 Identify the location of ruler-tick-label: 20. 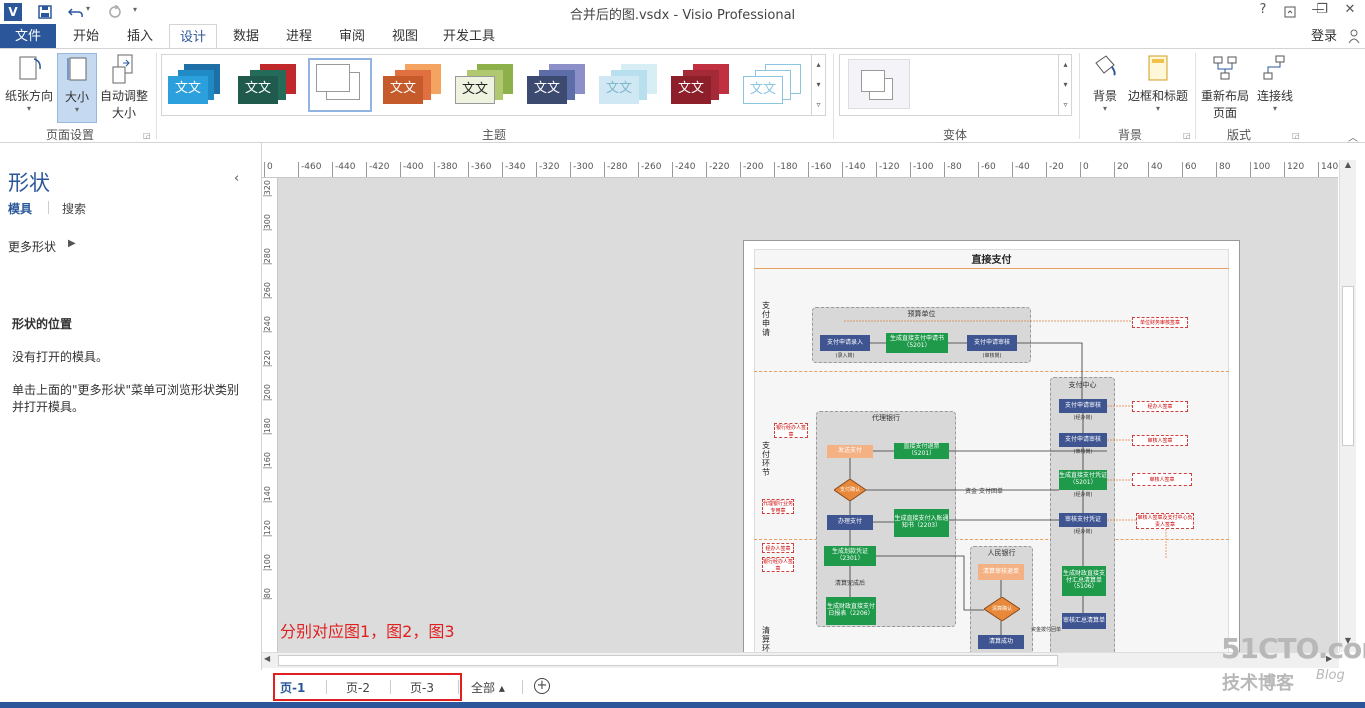
(1121, 169).